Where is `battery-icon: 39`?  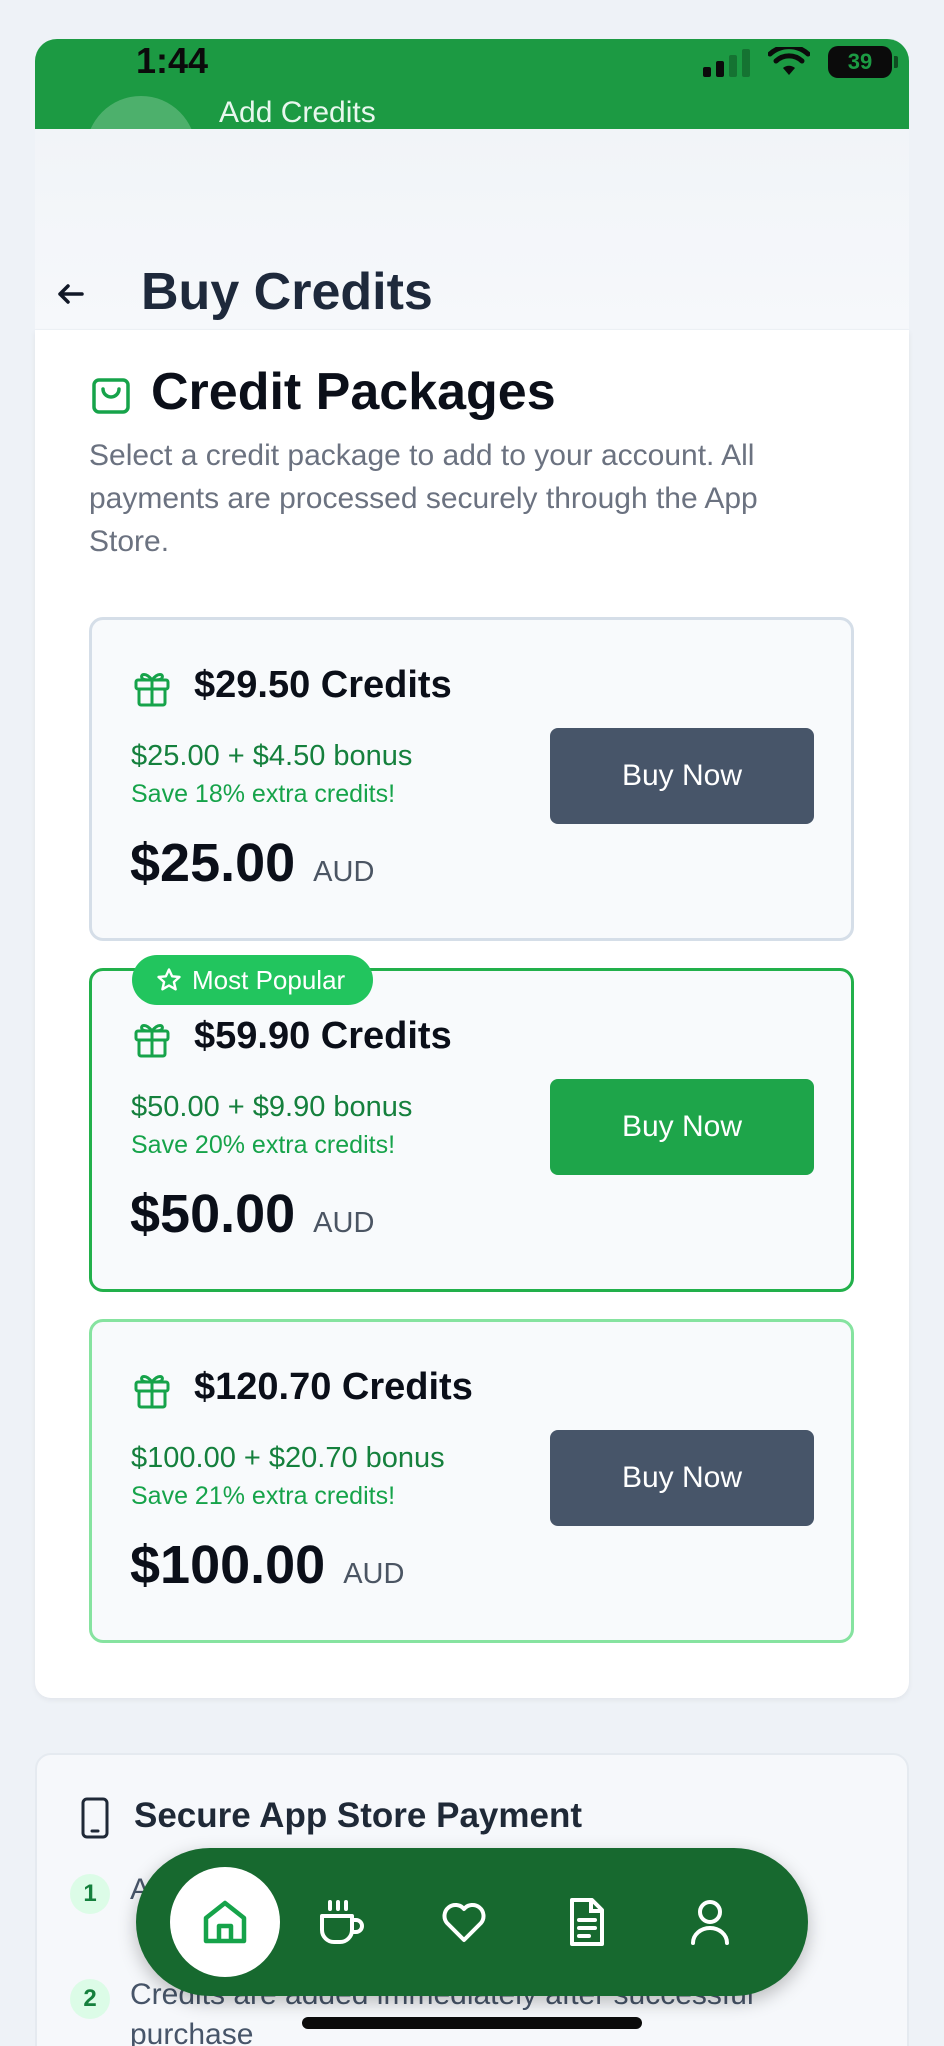
battery-icon: 39 is located at coordinates (863, 62).